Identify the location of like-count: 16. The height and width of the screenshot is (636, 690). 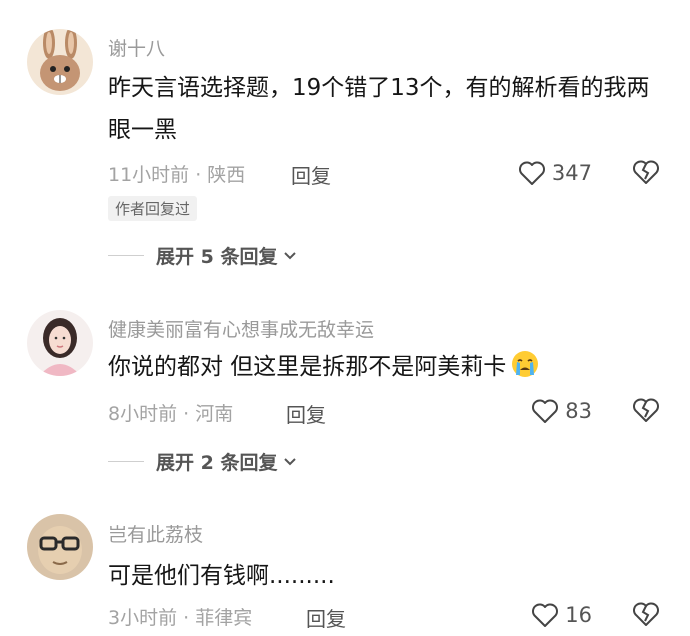
(578, 615).